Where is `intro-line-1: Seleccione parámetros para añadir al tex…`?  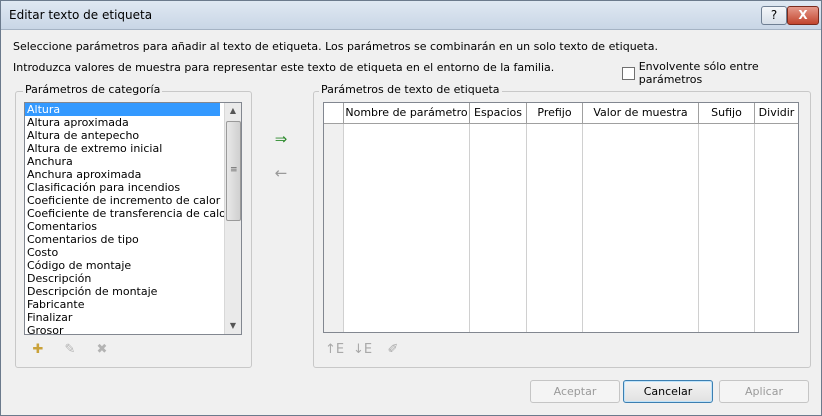
intro-line-1: Seleccione parámetros para añadir al tex… is located at coordinates (335, 46).